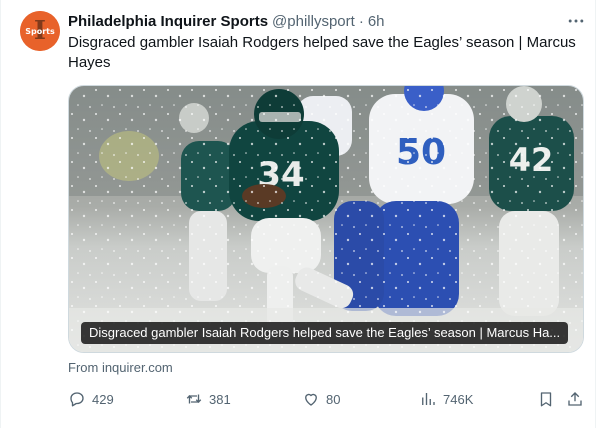 This screenshot has height=428, width=596. What do you see at coordinates (103, 399) in the screenshot?
I see `reply-count: 429` at bounding box center [103, 399].